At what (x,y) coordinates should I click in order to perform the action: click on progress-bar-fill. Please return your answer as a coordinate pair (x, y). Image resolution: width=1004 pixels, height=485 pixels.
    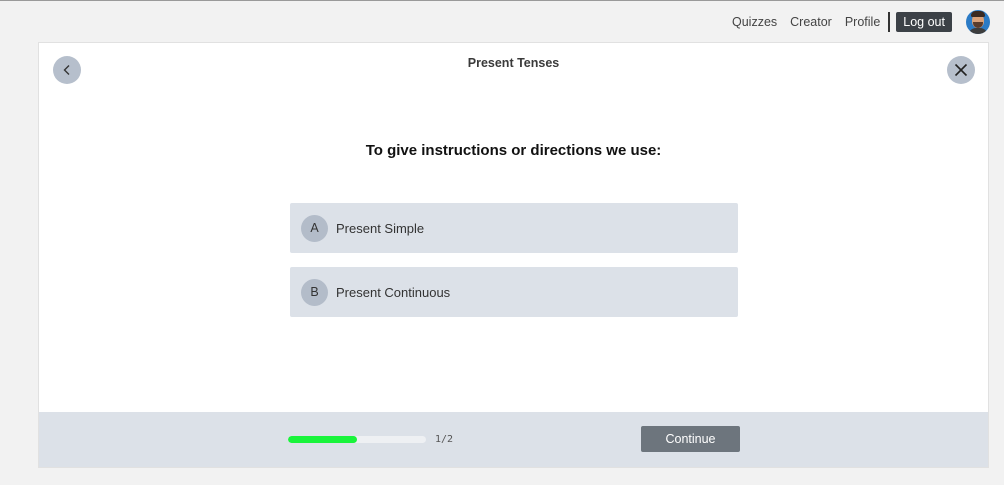
    Looking at the image, I should click on (322, 439).